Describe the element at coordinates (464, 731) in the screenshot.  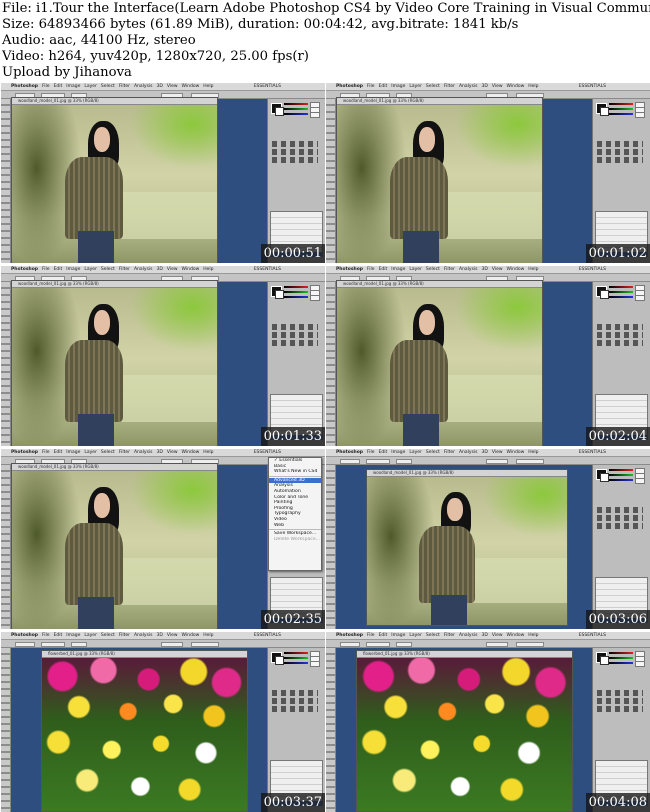
I see `document-window: flowerbed_01.jpg @ 33% (RGB/8)` at that location.